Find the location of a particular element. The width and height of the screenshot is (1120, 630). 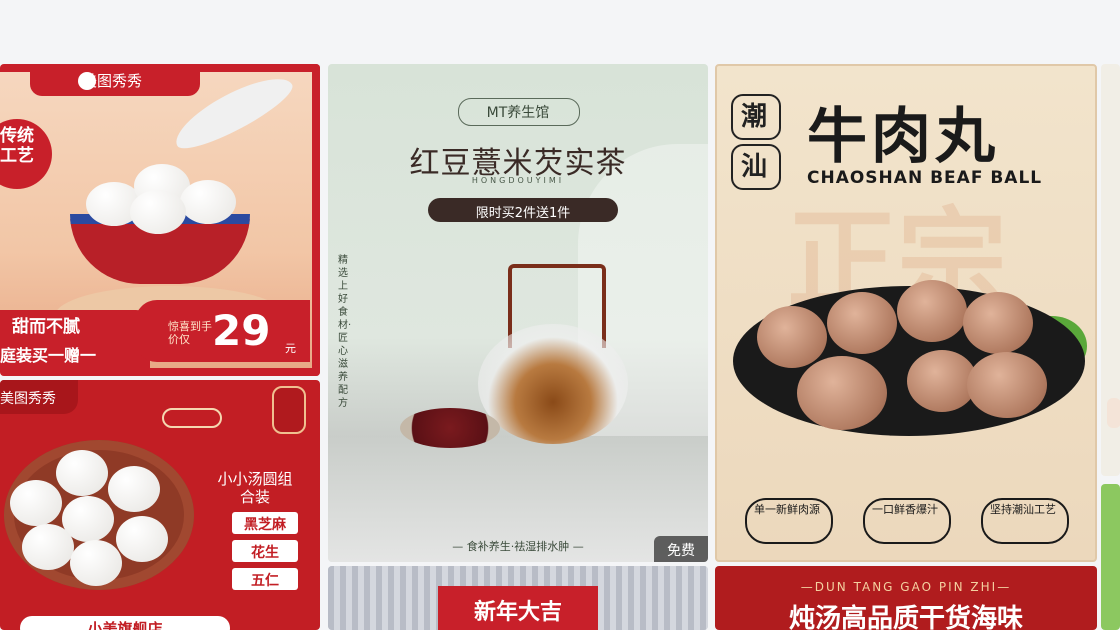

vertical-slogan: 精选上好食材·匠心滋养配方 is located at coordinates (345, 332).